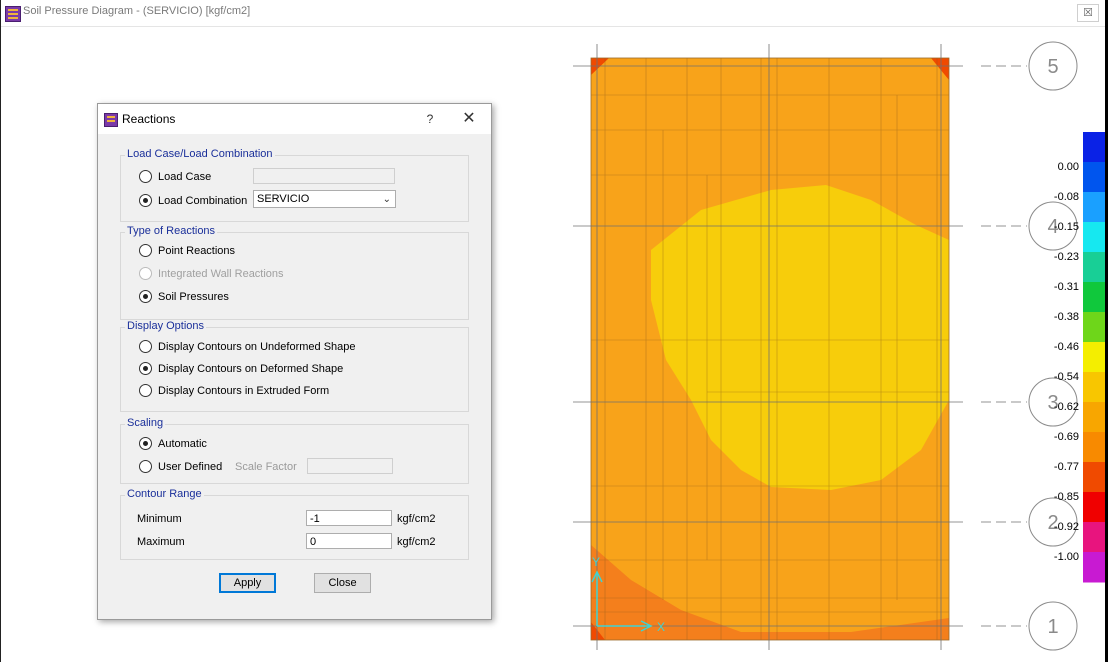 The width and height of the screenshot is (1108, 662). I want to click on radio-user-defined: User Defined, so click(181, 466).